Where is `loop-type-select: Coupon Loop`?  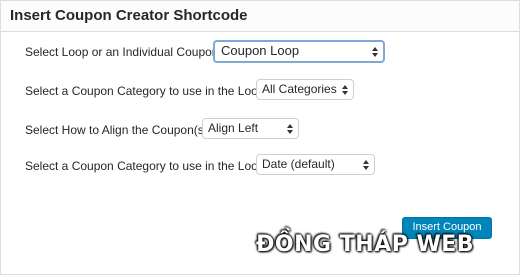
loop-type-select: Coupon Loop is located at coordinates (299, 51).